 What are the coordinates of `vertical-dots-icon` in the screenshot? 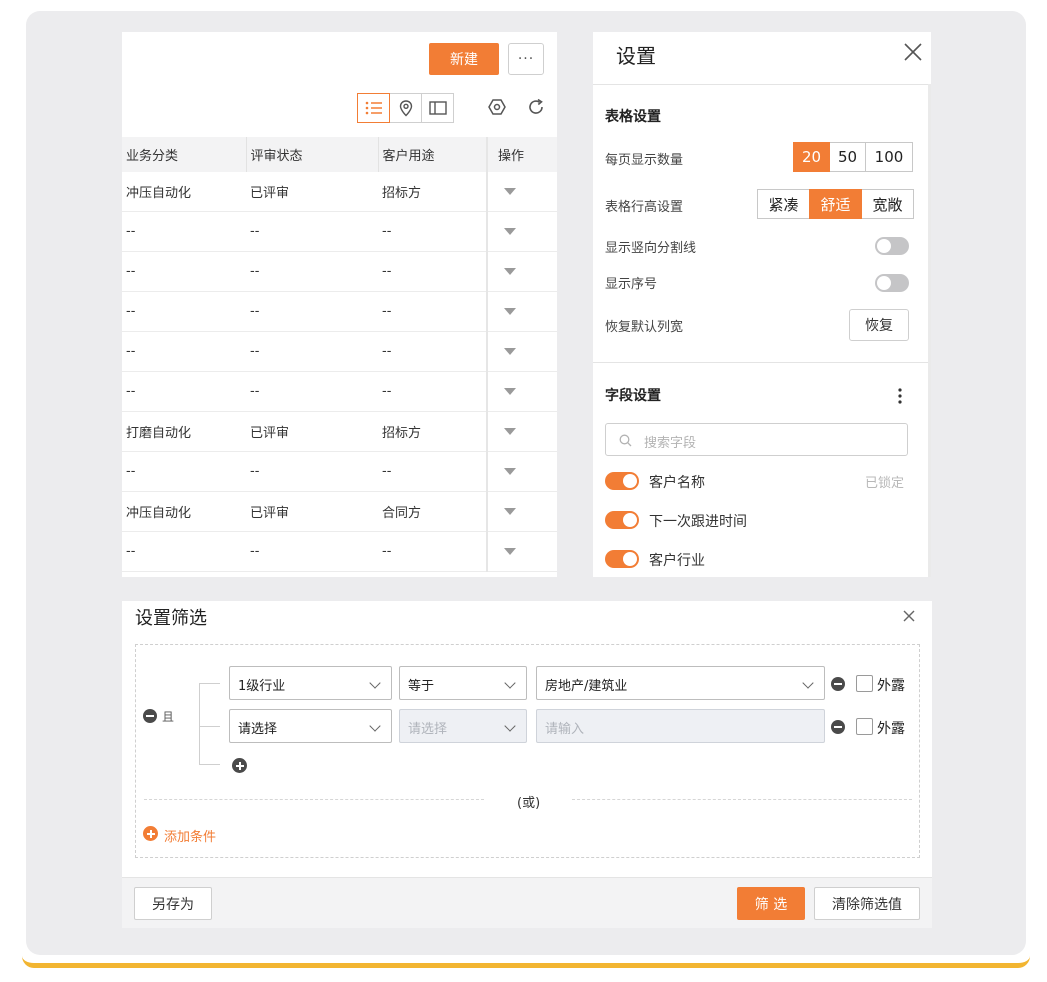 It's located at (900, 396).